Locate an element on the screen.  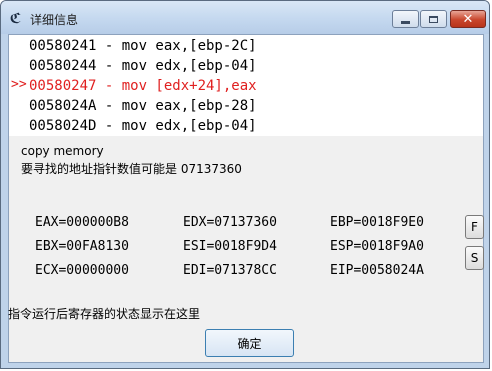
cheat-engine-icon: ℭ is located at coordinates (15, 18).